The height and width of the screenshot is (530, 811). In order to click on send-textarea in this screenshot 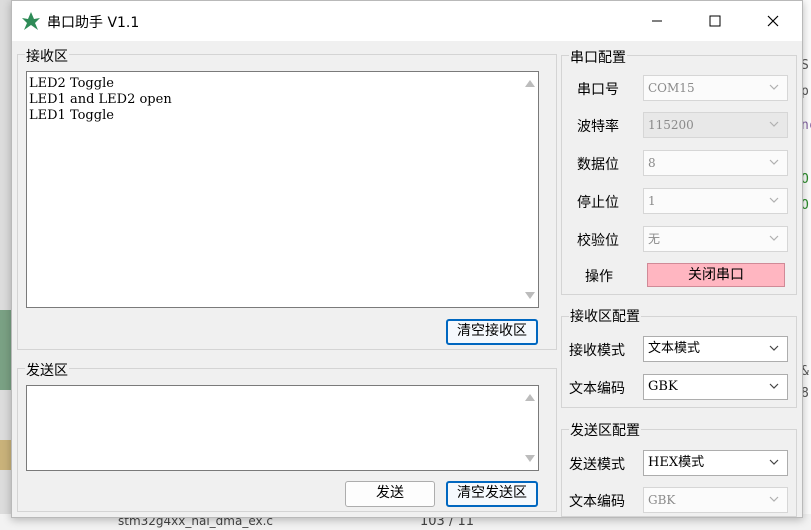, I will do `click(282, 428)`.